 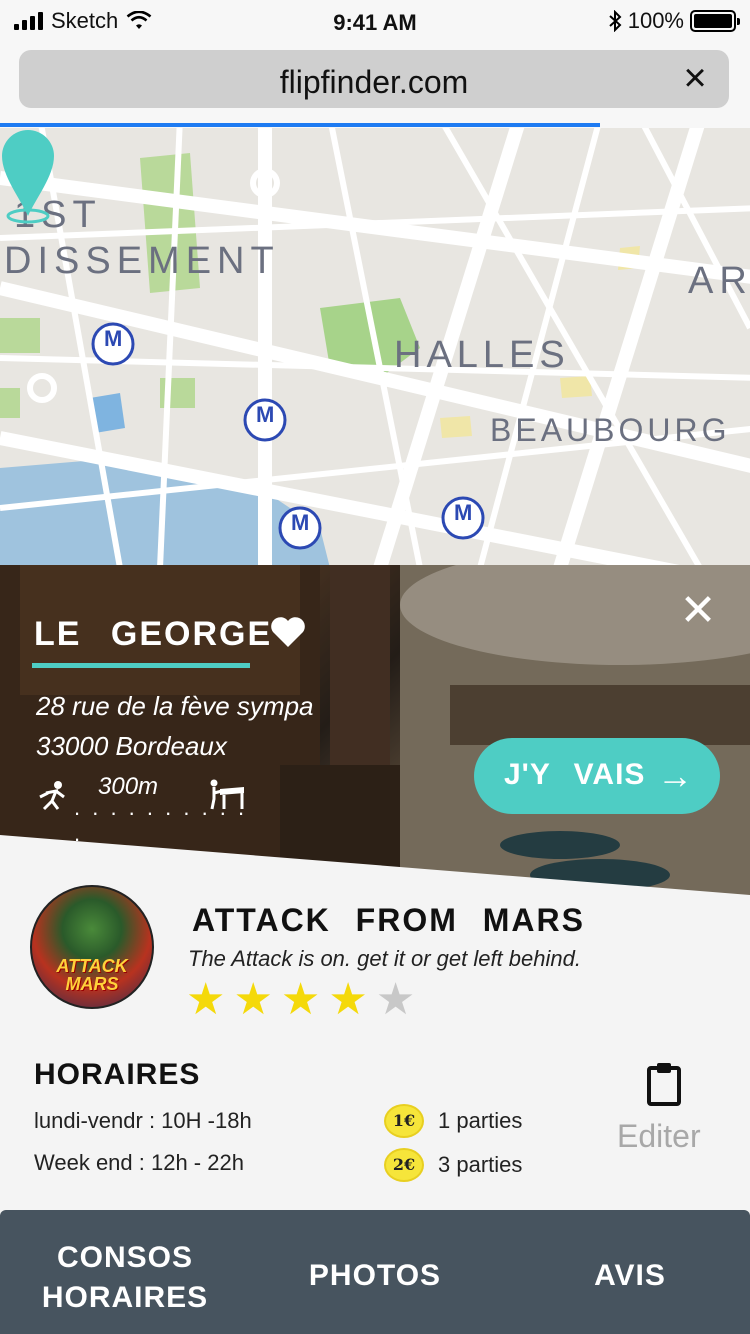 What do you see at coordinates (52, 796) in the screenshot?
I see `walking-icon` at bounding box center [52, 796].